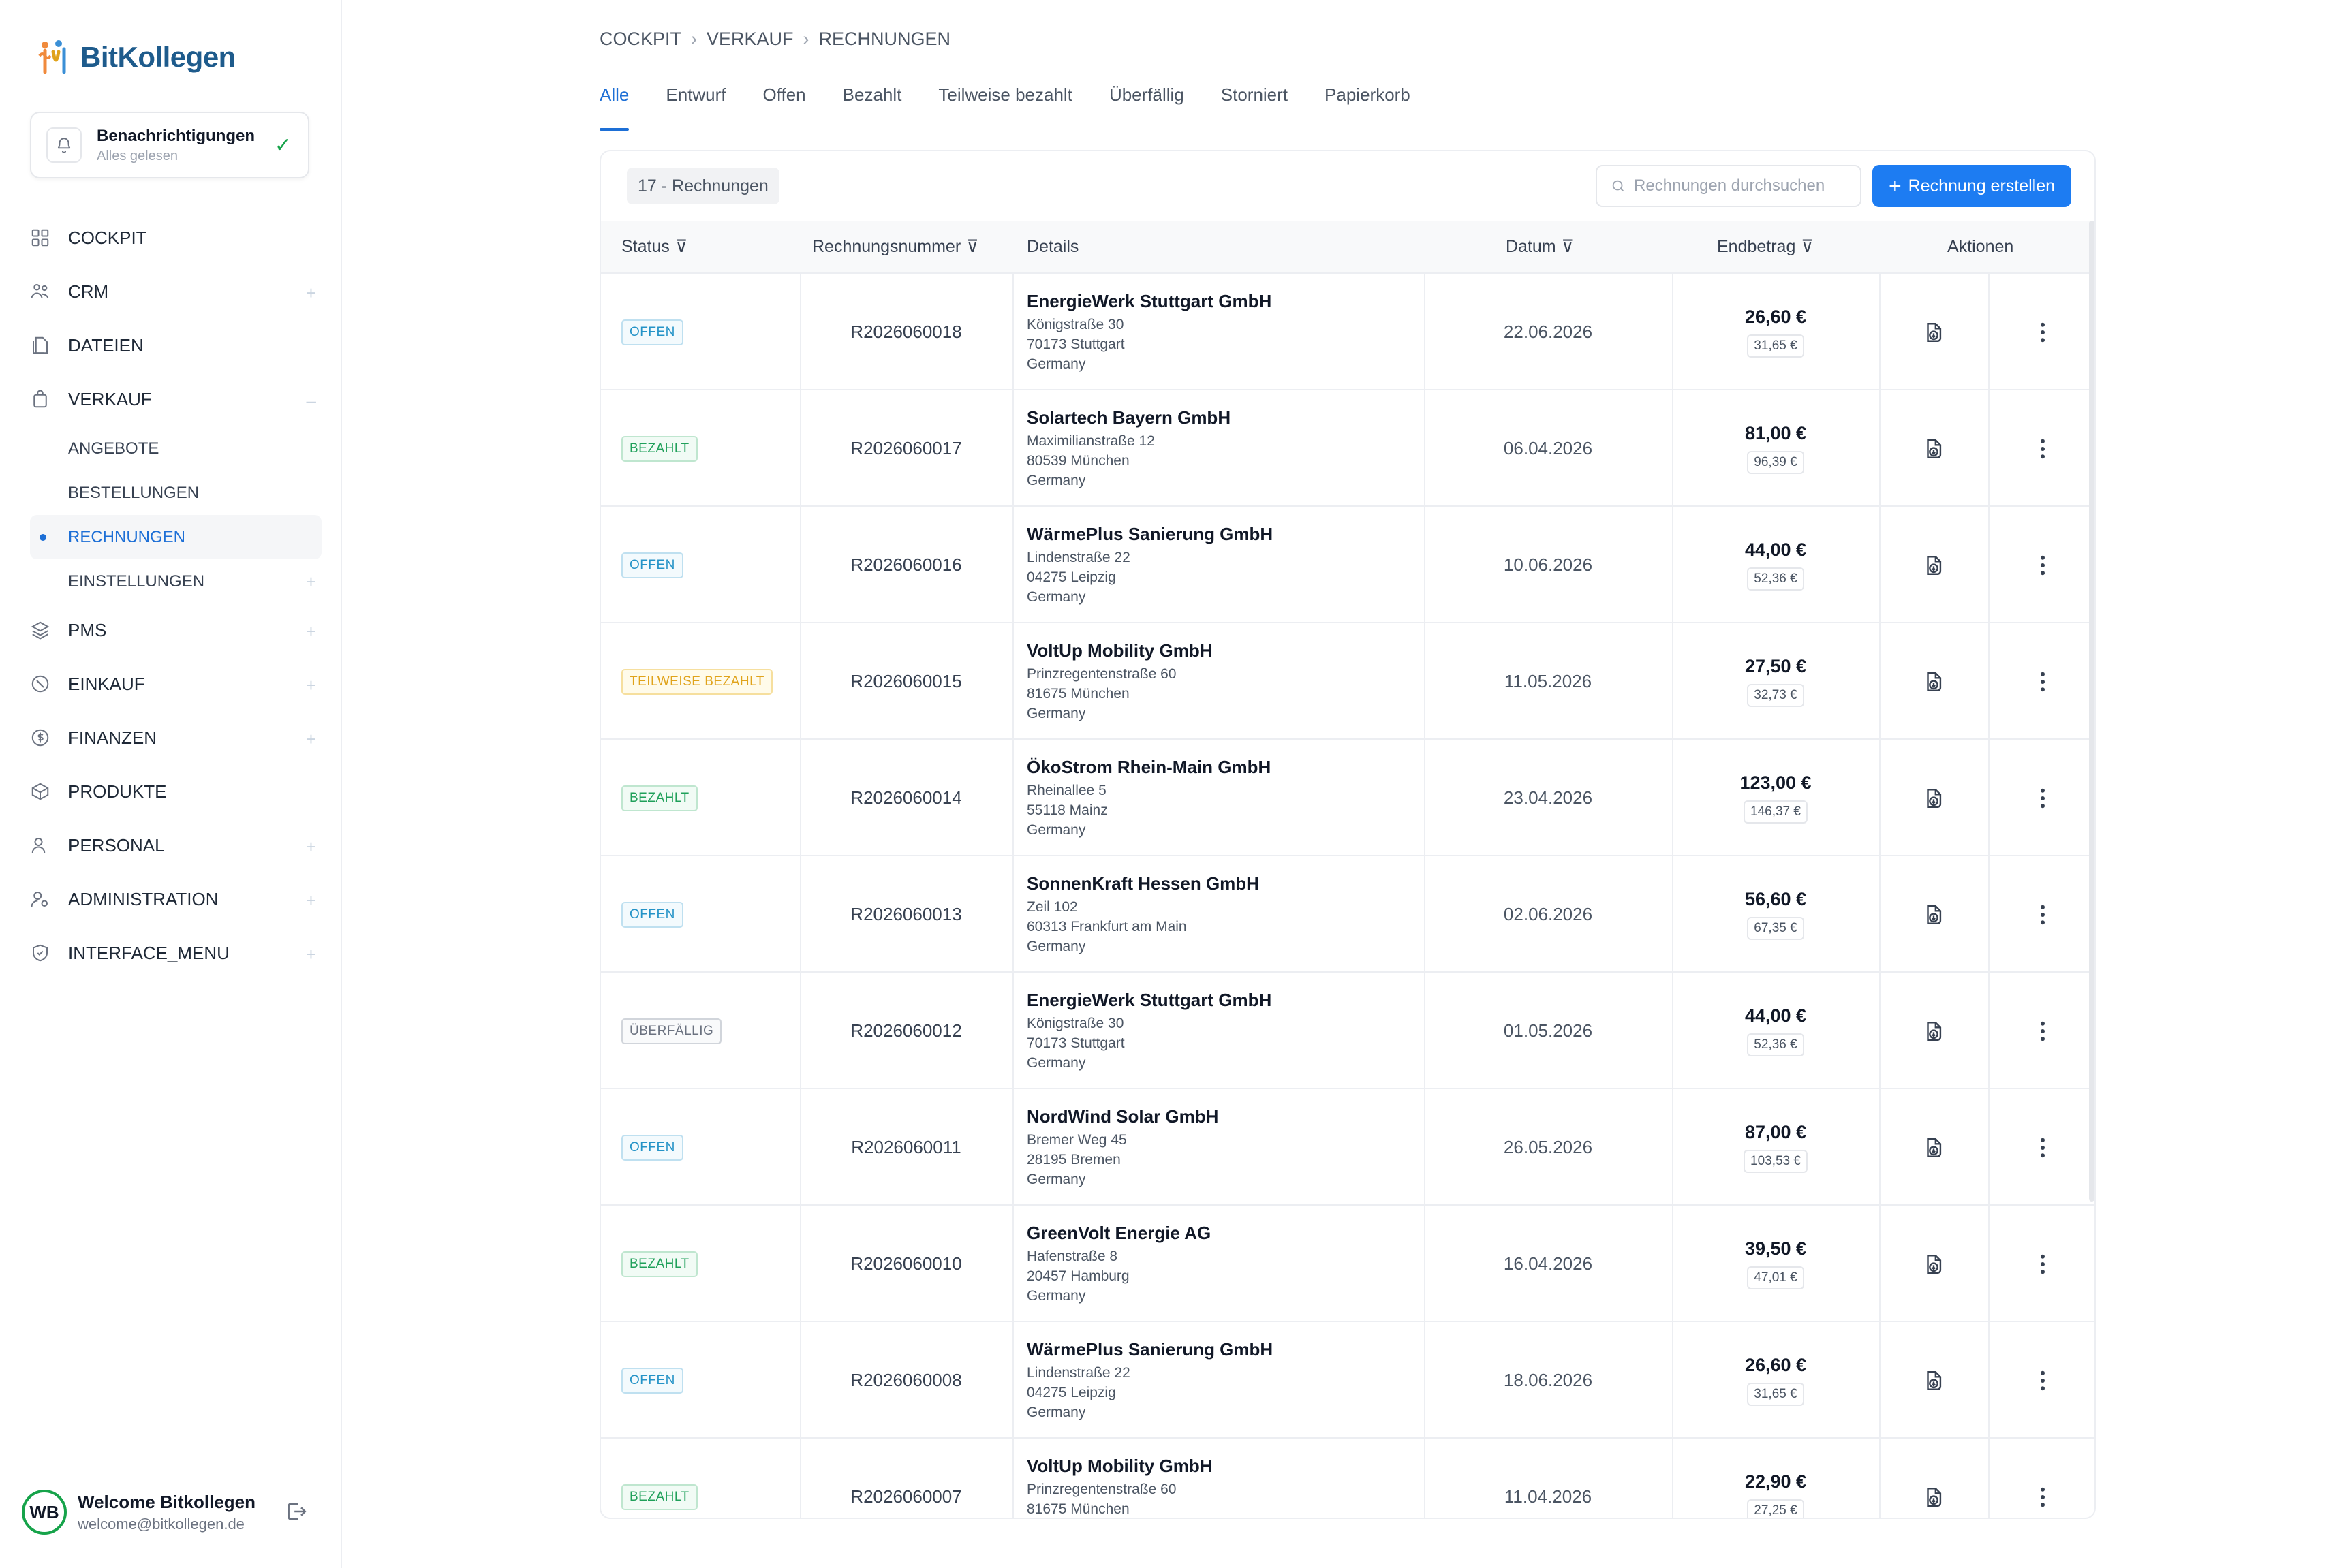 The width and height of the screenshot is (2352, 1568). Describe the element at coordinates (615, 106) in the screenshot. I see `tab-alle: Alle` at that location.